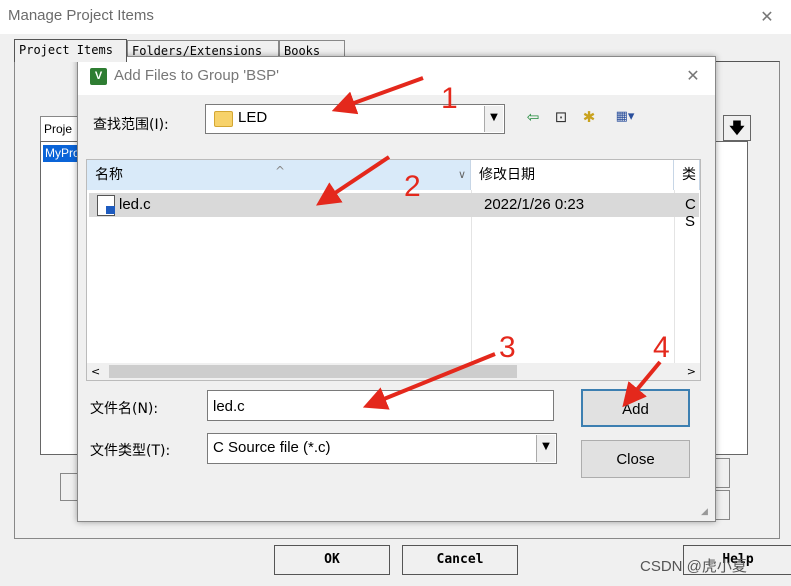 Image resolution: width=791 pixels, height=586 pixels. I want to click on outer-close-icon: ✕, so click(767, 17).